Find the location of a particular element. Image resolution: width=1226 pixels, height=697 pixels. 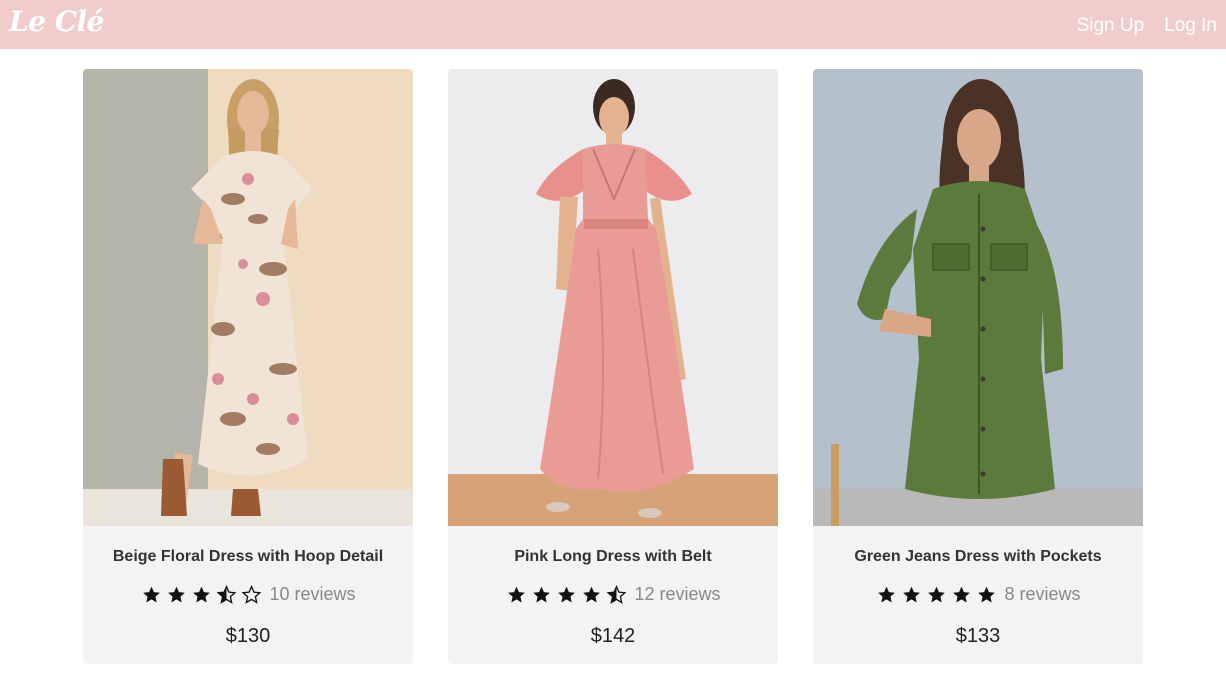

product-rating: 10 reviews is located at coordinates (248, 594).